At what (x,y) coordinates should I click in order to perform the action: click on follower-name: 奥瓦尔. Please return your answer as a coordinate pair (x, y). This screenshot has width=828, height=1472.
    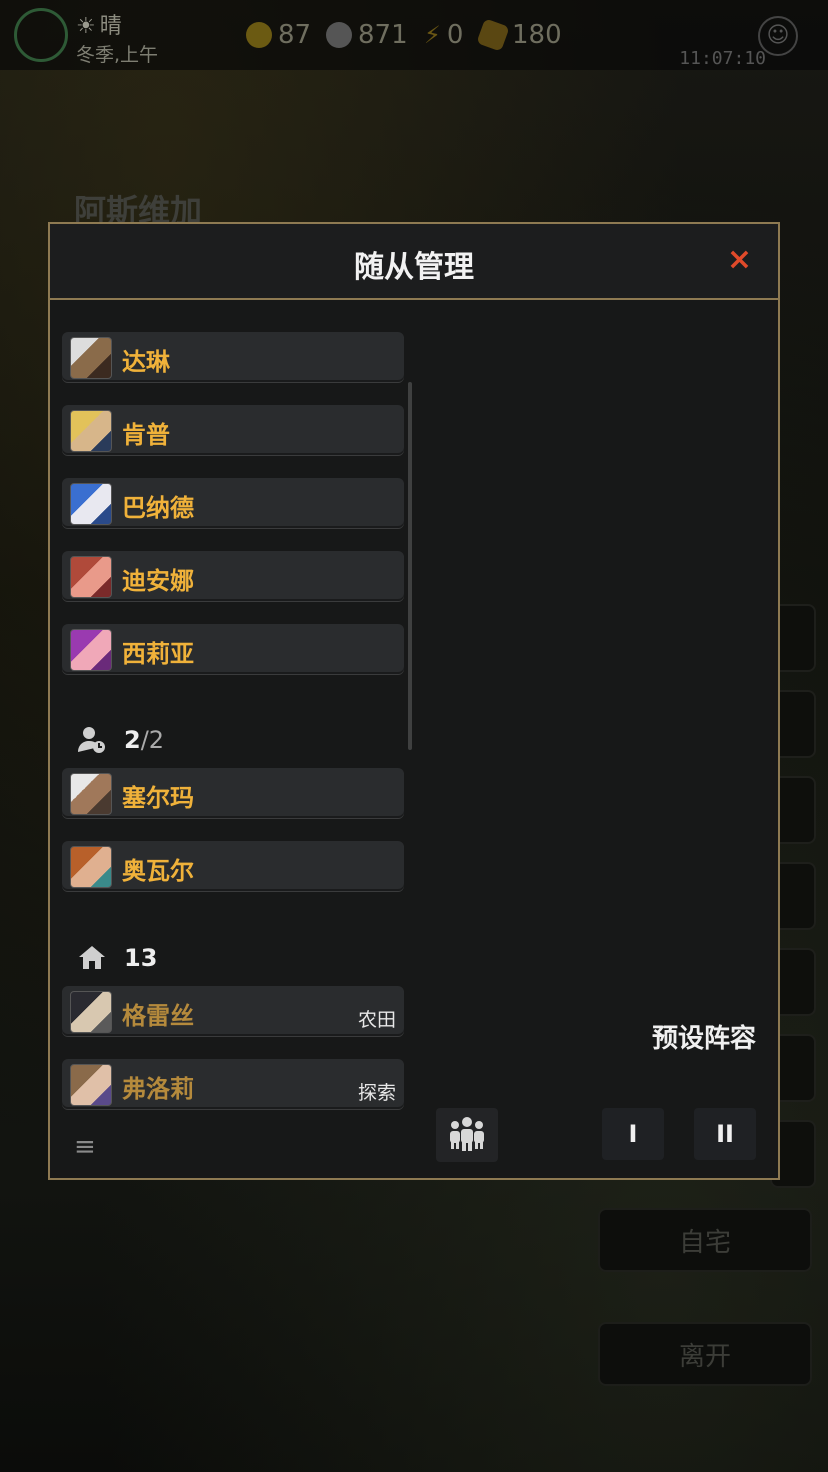
    Looking at the image, I should click on (158, 871).